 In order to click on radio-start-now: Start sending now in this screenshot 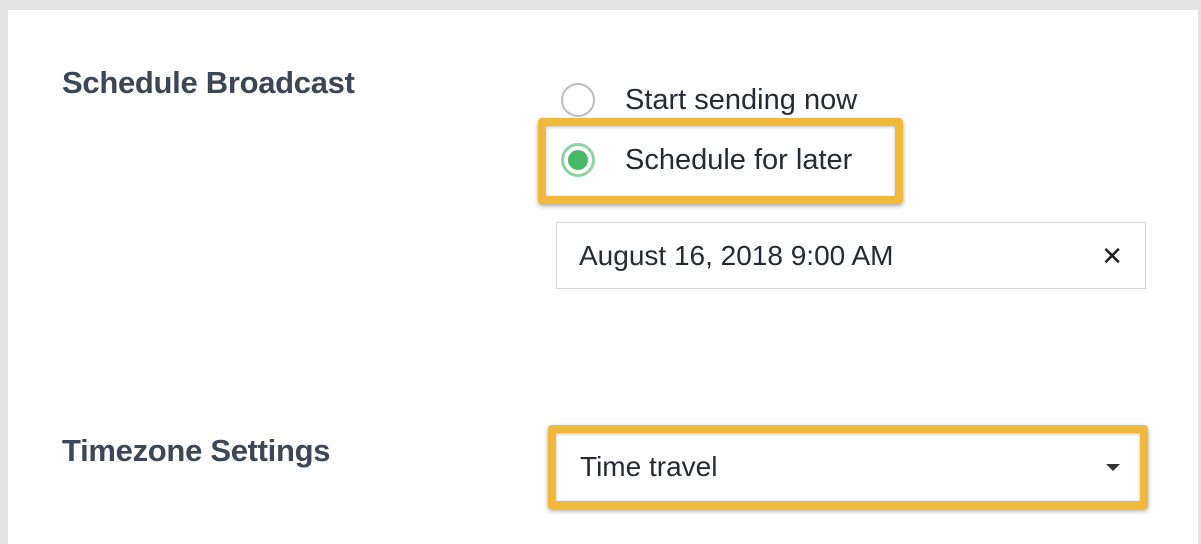, I will do `click(709, 100)`.